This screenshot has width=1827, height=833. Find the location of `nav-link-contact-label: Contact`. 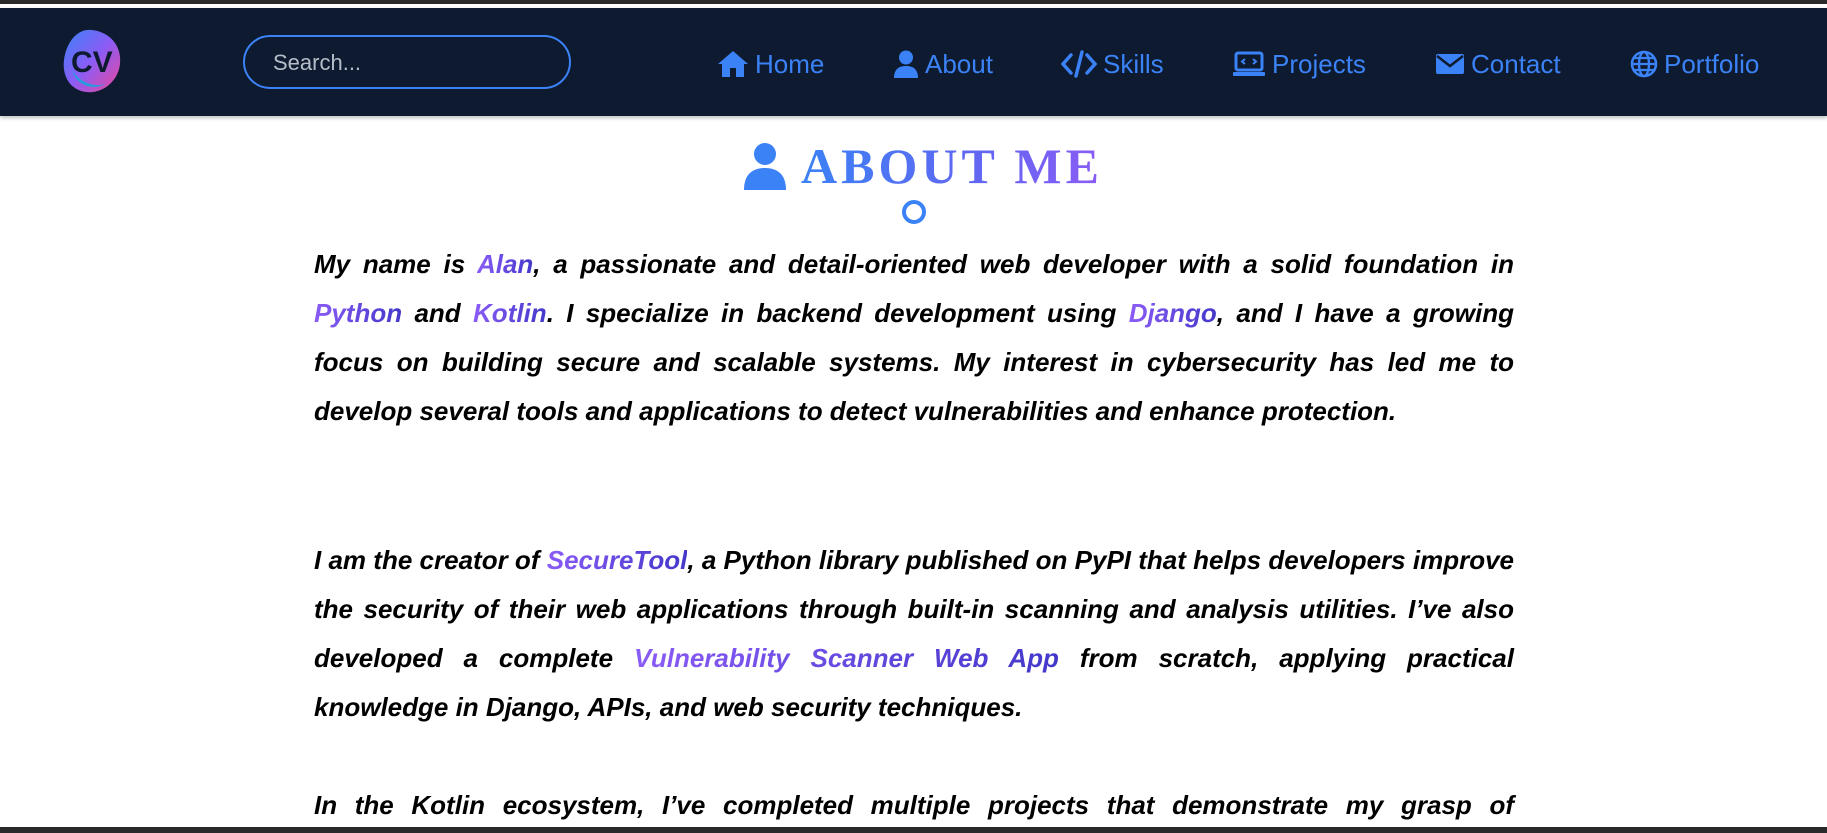

nav-link-contact-label: Contact is located at coordinates (1516, 63).